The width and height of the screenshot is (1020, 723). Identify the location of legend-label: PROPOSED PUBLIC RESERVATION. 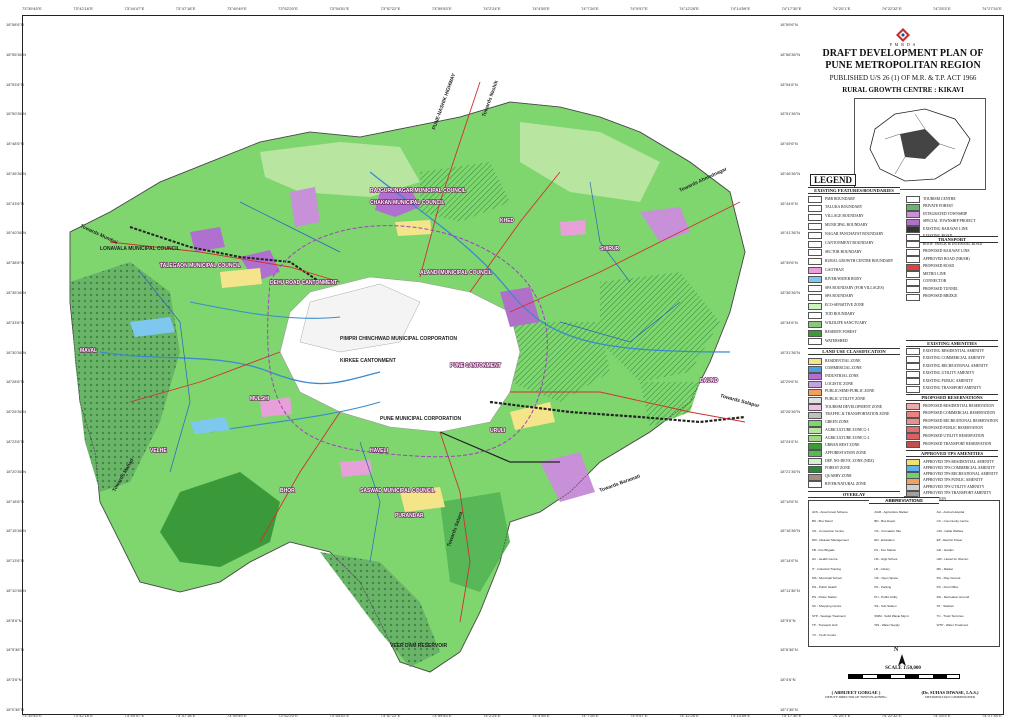
(953, 428).